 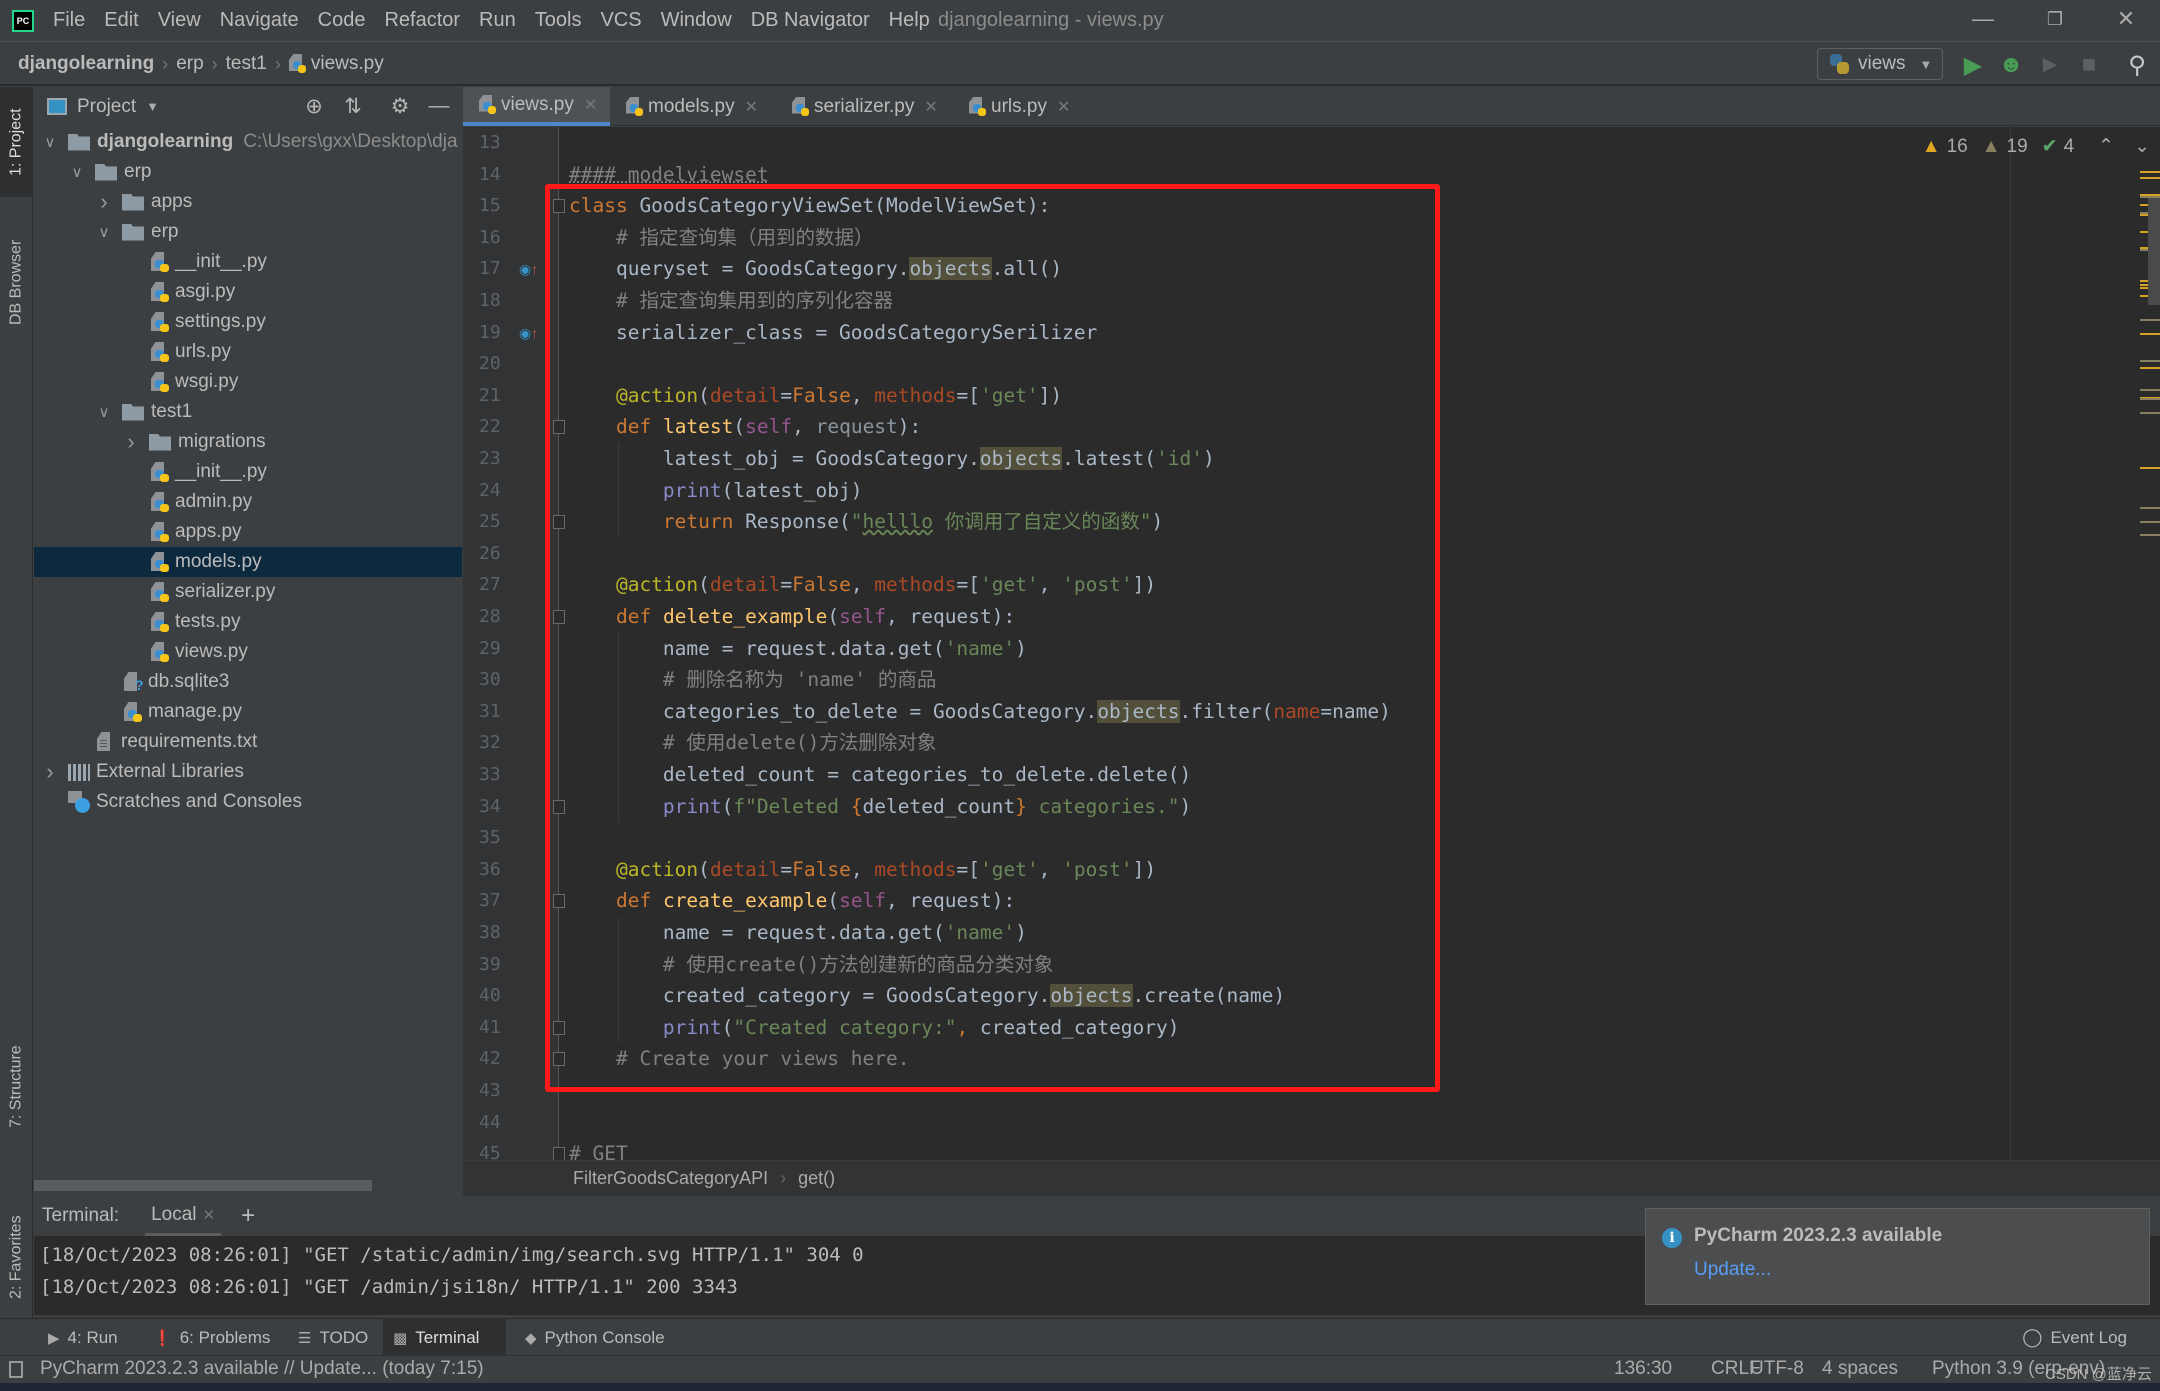 I want to click on tree-item: asgi.py, so click(x=248, y=292).